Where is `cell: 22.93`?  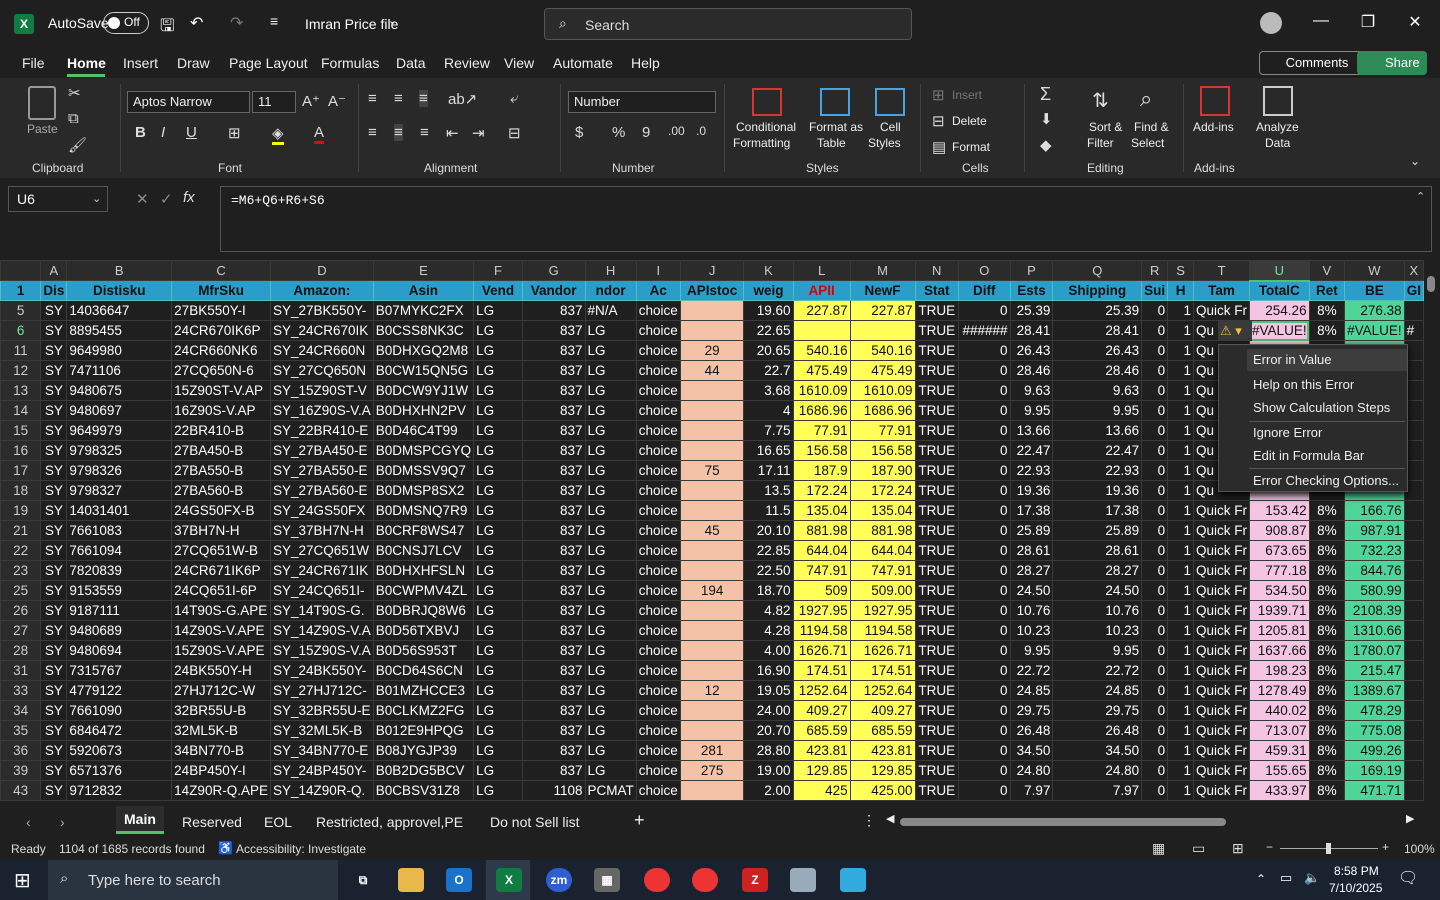
cell: 22.93 is located at coordinates (1031, 470).